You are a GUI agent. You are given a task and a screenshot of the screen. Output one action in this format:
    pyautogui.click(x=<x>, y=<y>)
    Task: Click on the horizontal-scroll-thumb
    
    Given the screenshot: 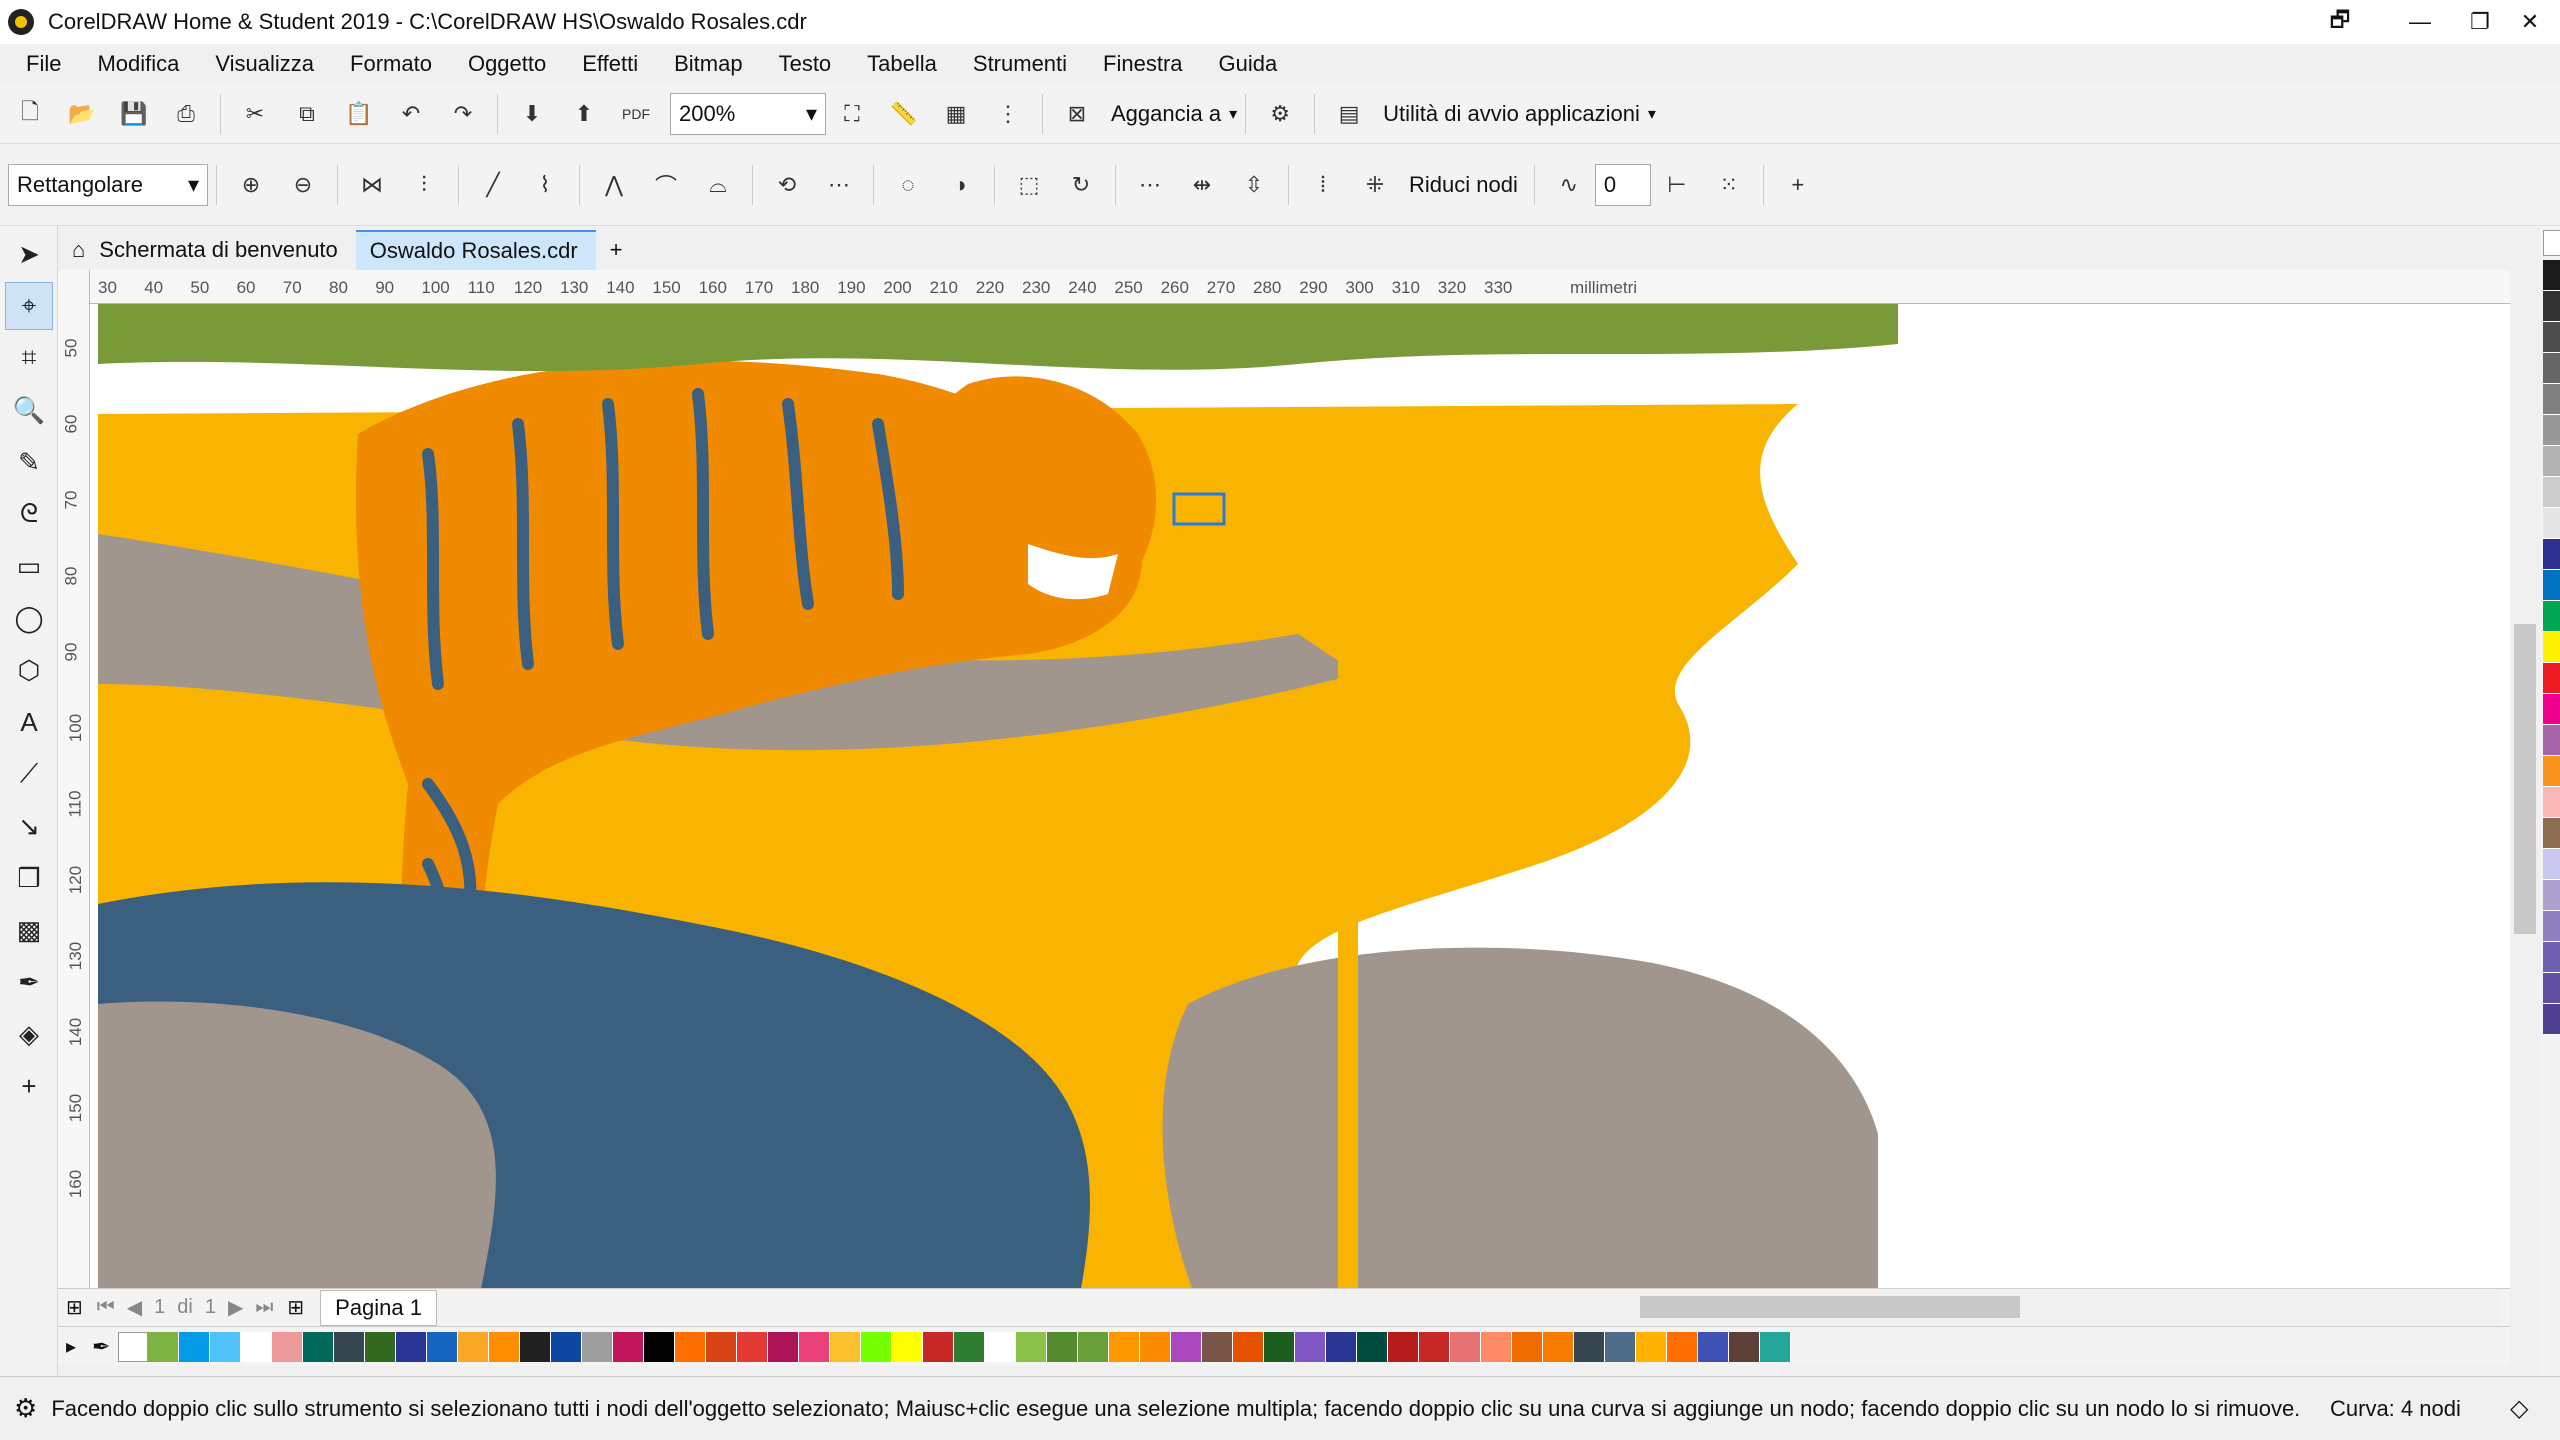 What is the action you would take?
    pyautogui.click(x=1830, y=1307)
    